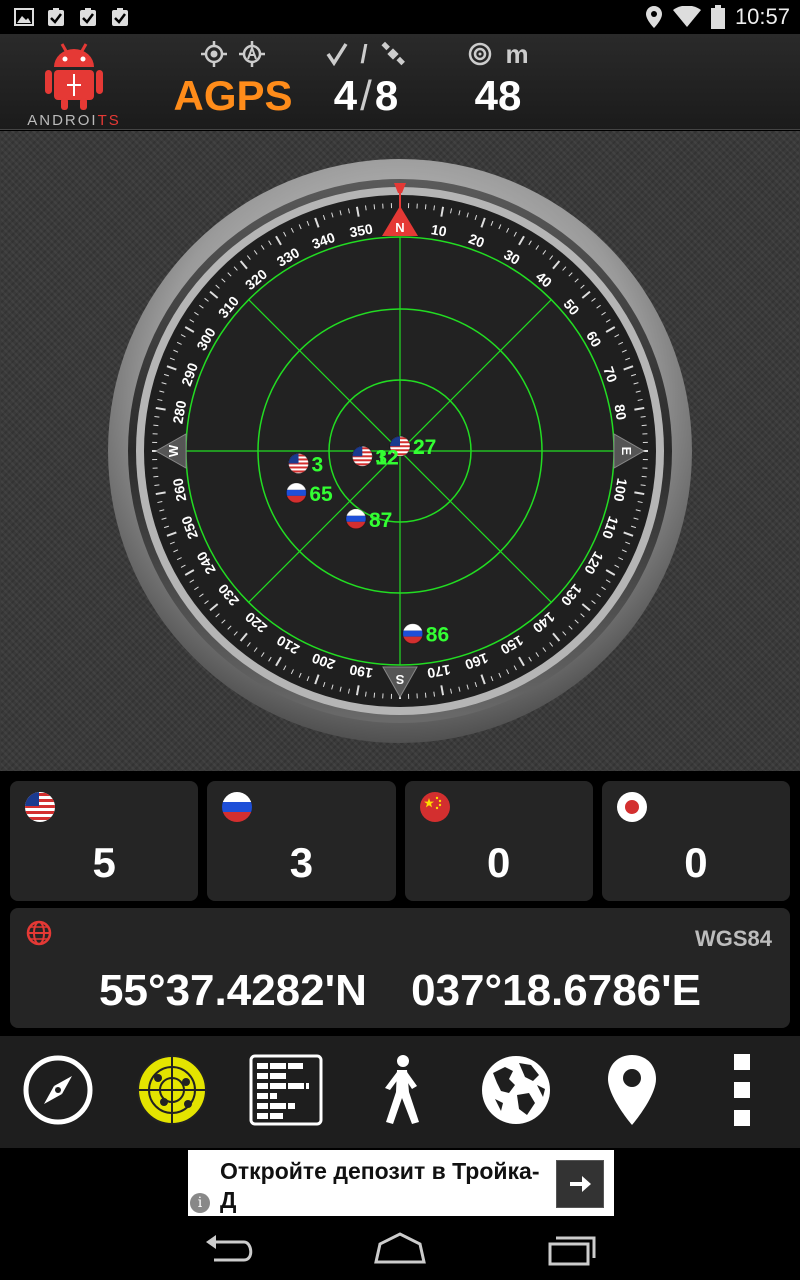  What do you see at coordinates (237, 807) in the screenshot?
I see `flag-ru-icon` at bounding box center [237, 807].